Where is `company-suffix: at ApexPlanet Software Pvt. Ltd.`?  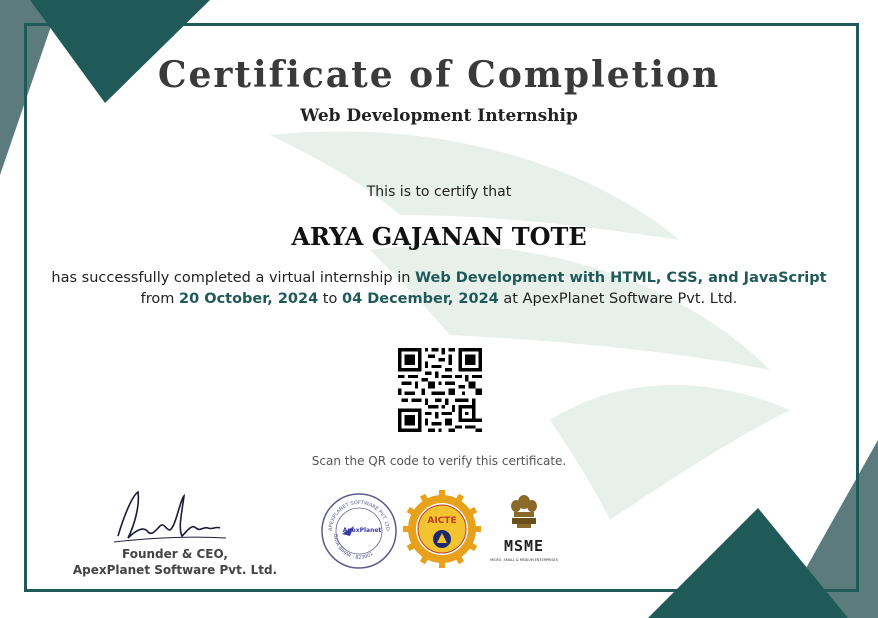 company-suffix: at ApexPlanet Software Pvt. Ltd. is located at coordinates (618, 299).